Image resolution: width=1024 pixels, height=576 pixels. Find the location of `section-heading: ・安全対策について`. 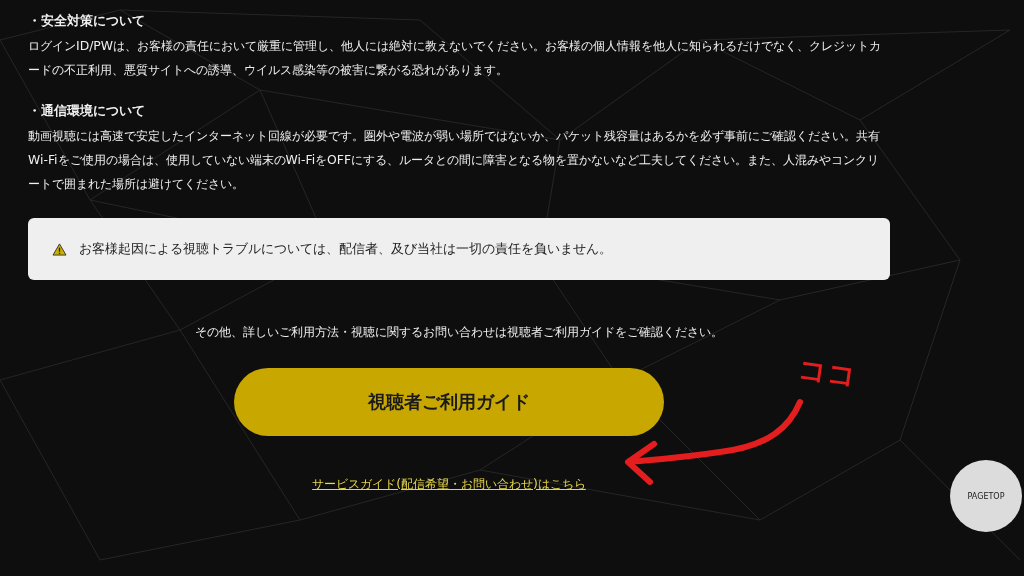

section-heading: ・安全対策について is located at coordinates (87, 21).